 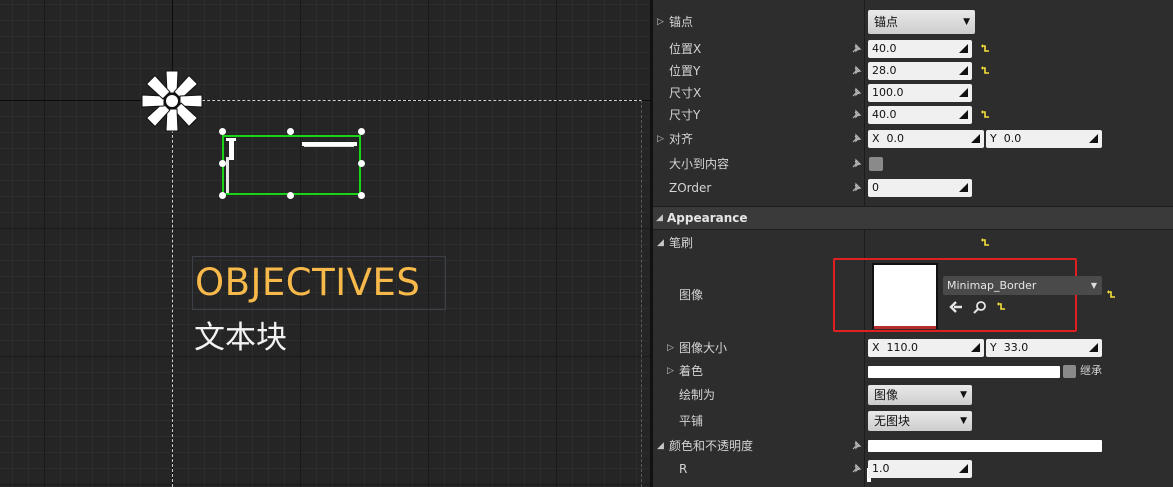 I want to click on property-row-color-and-opacity: ◢ 颜色和不透明度, so click(x=913, y=446).